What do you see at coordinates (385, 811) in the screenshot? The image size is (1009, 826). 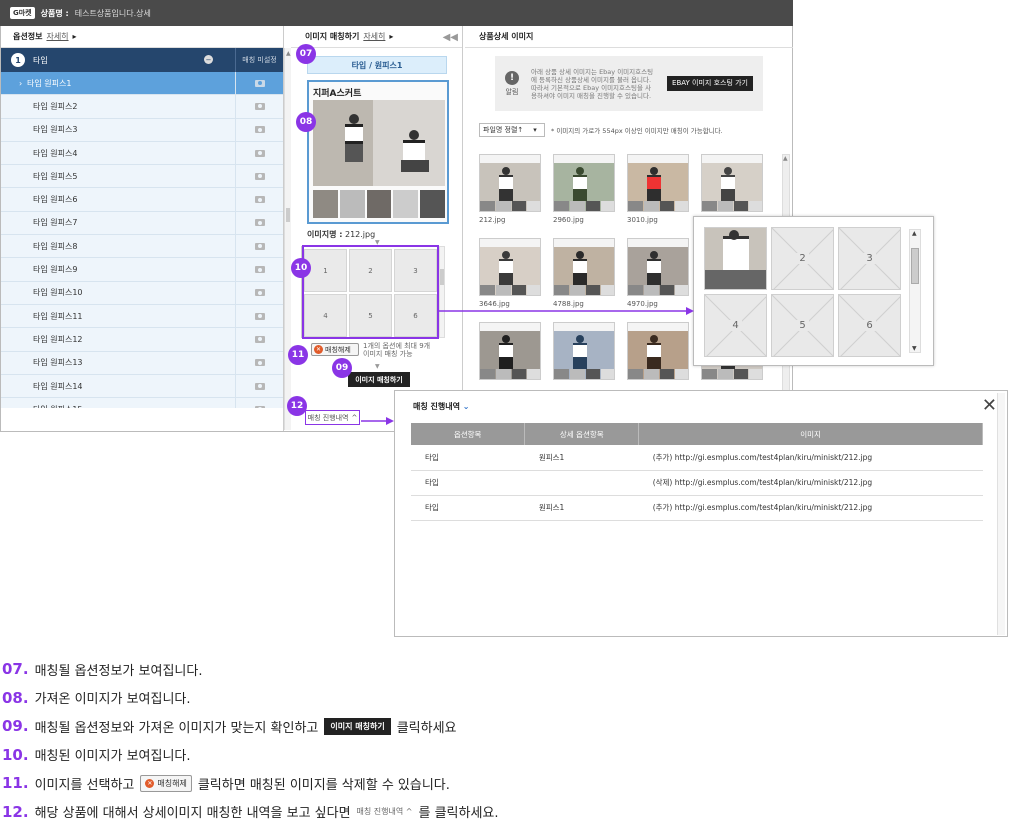 I see `history-link-sample: 매칭 진행내역 ^` at bounding box center [385, 811].